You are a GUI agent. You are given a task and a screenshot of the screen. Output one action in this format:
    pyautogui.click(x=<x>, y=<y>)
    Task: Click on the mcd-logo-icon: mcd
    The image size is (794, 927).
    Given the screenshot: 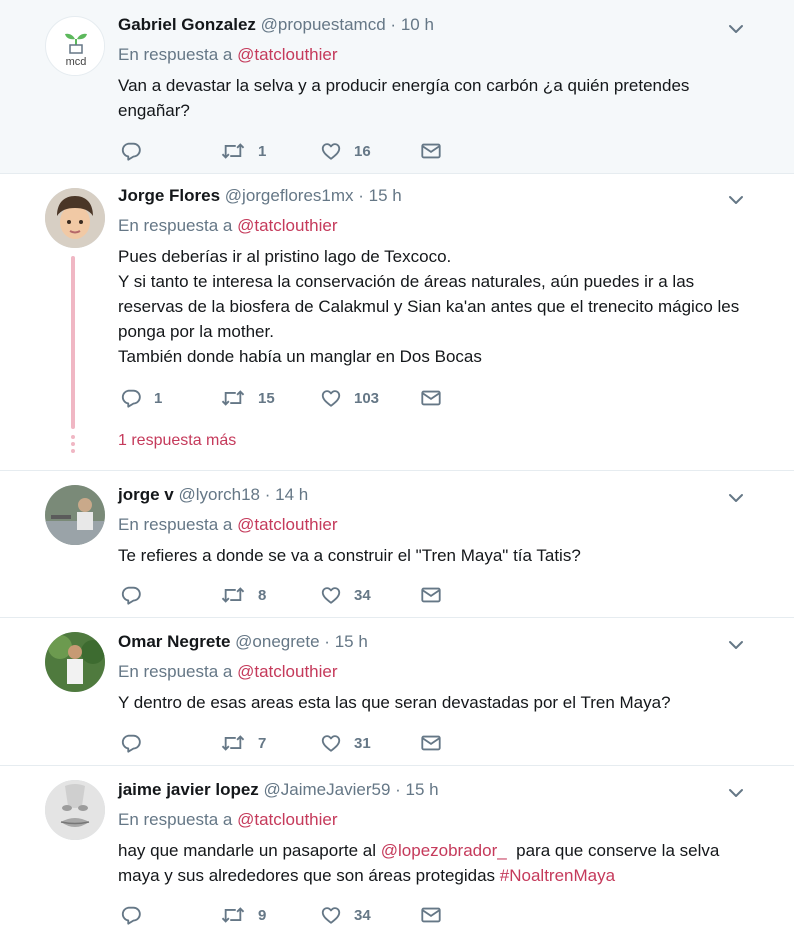 What is the action you would take?
    pyautogui.click(x=75, y=46)
    